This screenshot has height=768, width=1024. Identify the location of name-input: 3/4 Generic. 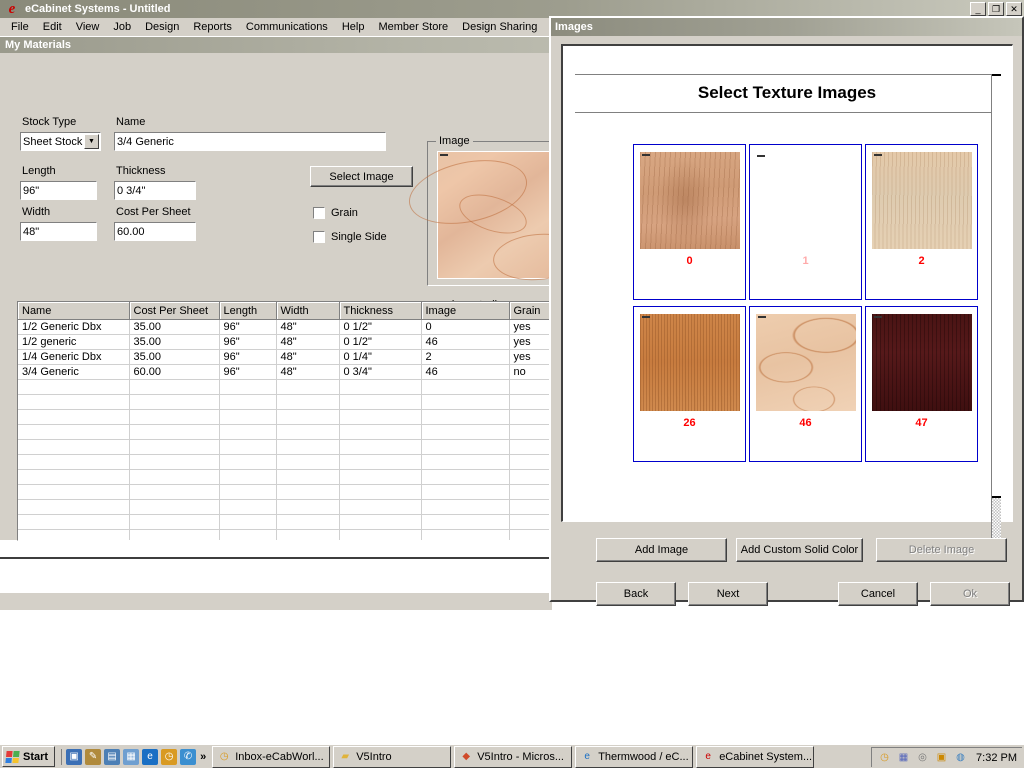
(250, 141).